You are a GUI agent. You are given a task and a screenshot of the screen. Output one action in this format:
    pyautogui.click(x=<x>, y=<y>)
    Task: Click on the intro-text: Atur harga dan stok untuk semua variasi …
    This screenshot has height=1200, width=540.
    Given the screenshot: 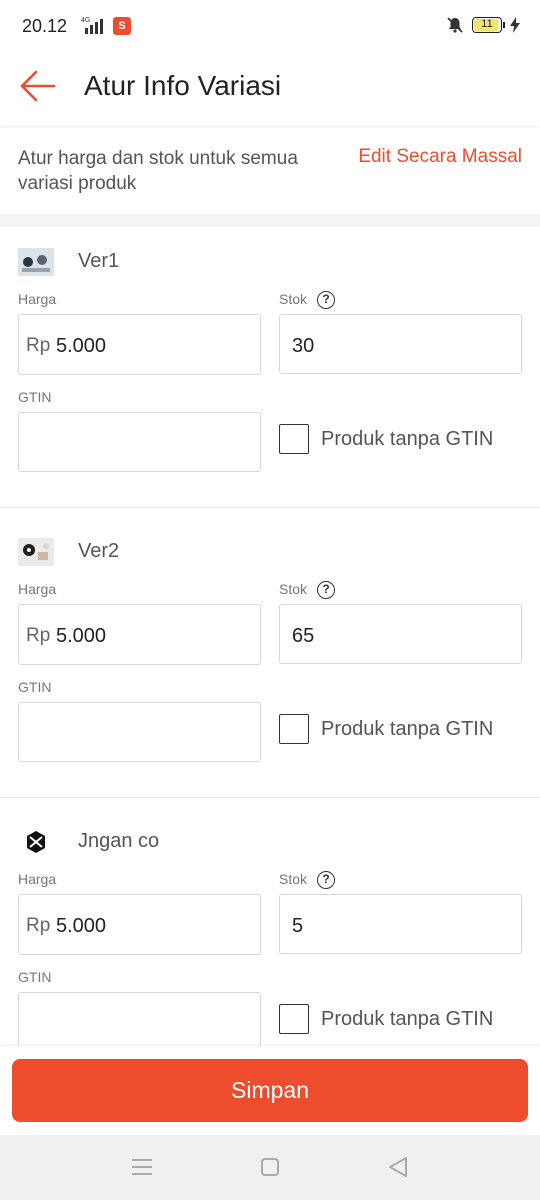 What is the action you would take?
    pyautogui.click(x=158, y=171)
    